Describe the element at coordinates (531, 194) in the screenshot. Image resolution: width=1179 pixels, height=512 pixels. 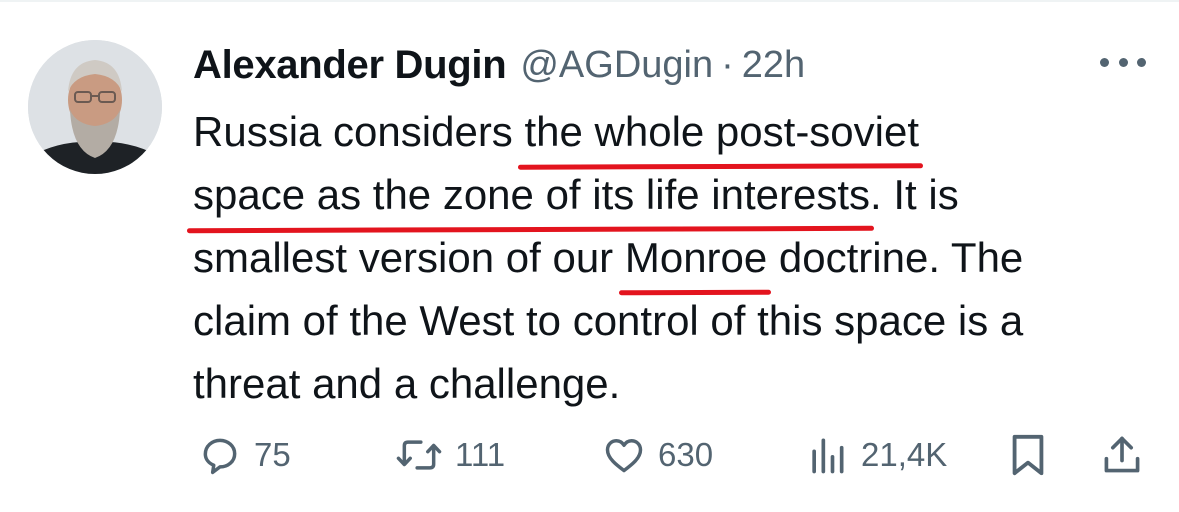
I see `underlined-phrase: space as the zone of its life interests` at that location.